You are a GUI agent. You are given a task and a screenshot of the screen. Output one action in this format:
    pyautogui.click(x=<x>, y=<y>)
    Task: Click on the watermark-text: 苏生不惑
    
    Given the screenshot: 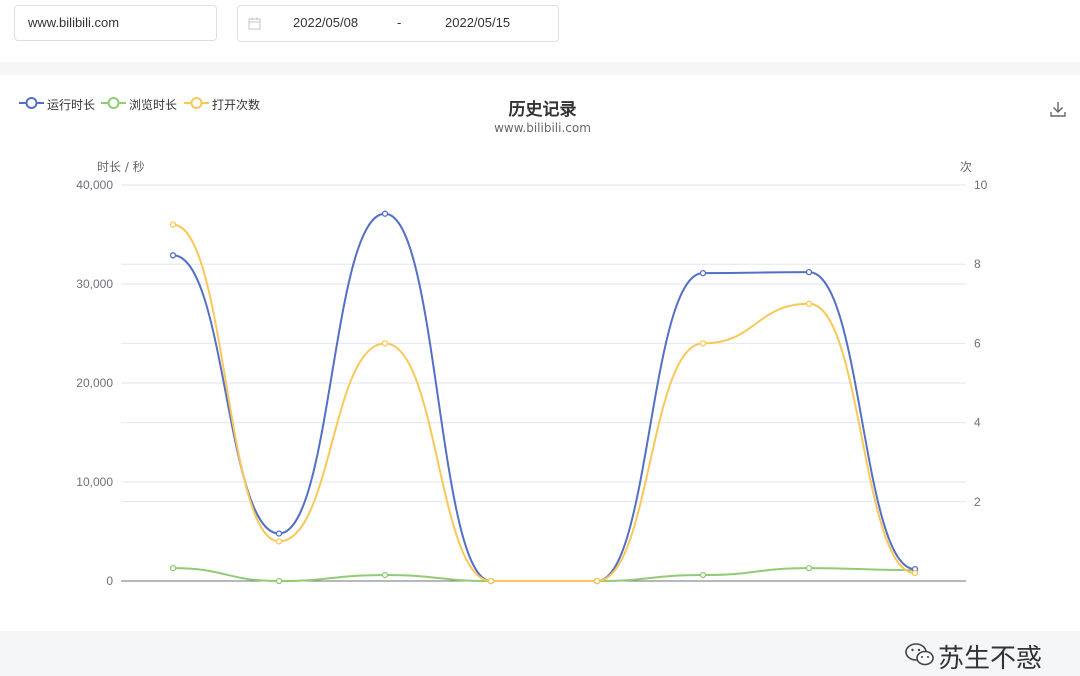 What is the action you would take?
    pyautogui.click(x=990, y=659)
    